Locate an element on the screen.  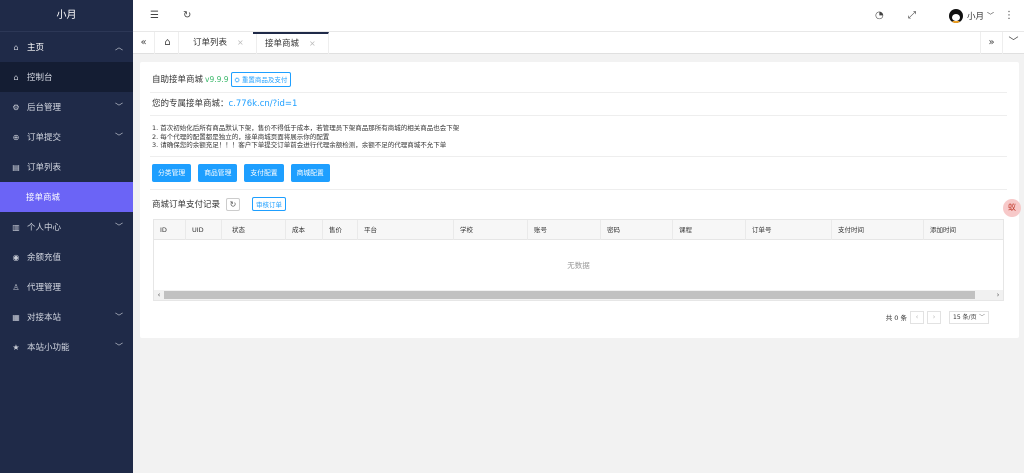
user-menu: 小月 ﹀ is located at coordinates (971, 16).